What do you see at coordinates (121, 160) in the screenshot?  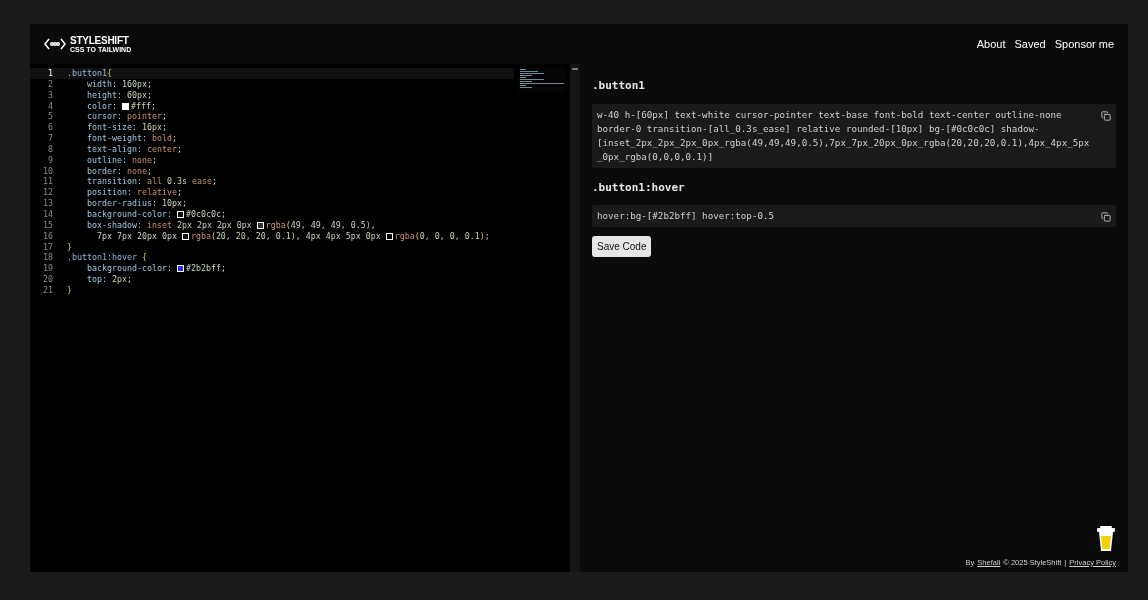 I see `code-line: outline: none;` at bounding box center [121, 160].